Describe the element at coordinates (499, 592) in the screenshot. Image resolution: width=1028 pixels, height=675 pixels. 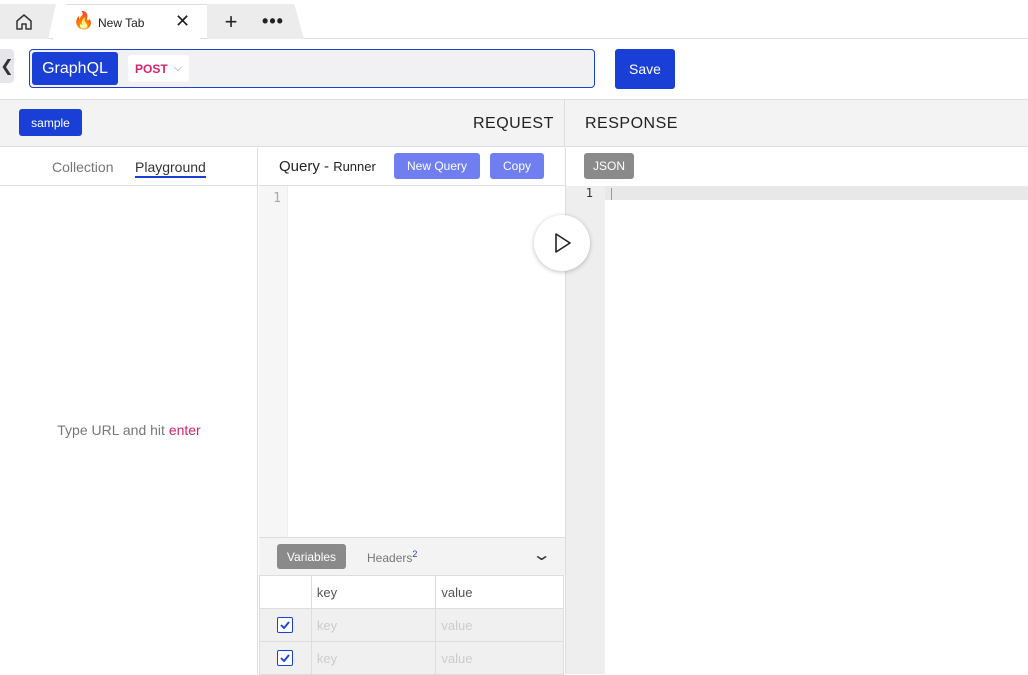
I see `col-value-header: value` at that location.